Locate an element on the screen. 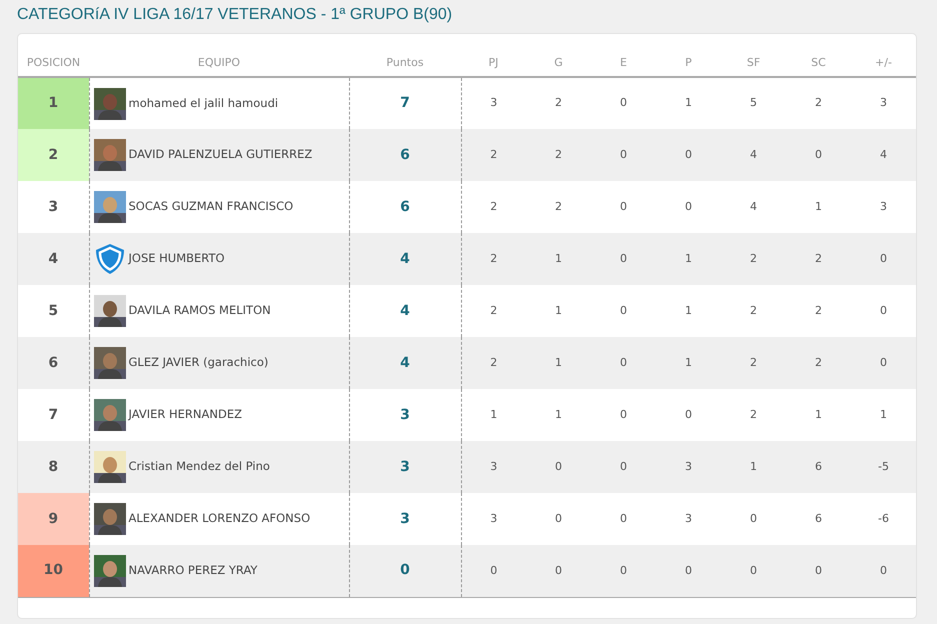  team-name: SOCAS GUZMAN FRANCISCO is located at coordinates (211, 207).